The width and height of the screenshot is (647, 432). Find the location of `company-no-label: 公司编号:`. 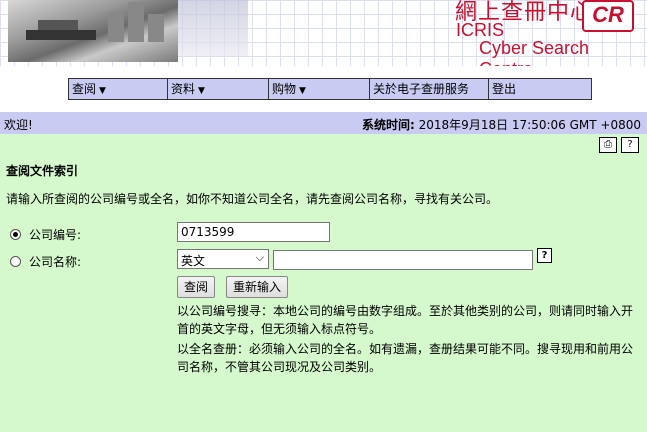

company-no-label: 公司编号: is located at coordinates (55, 235).